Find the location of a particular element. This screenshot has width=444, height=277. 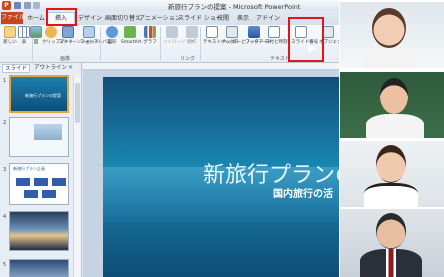

date-time-button: 日付と時刻 is located at coordinates (276, 35).